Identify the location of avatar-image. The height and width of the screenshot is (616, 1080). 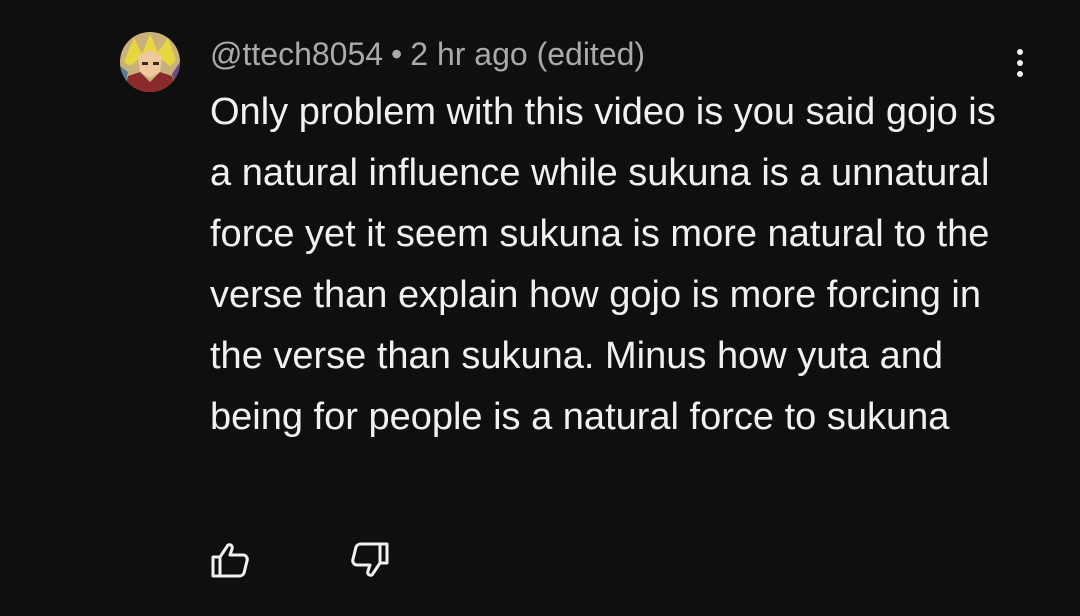
(150, 62).